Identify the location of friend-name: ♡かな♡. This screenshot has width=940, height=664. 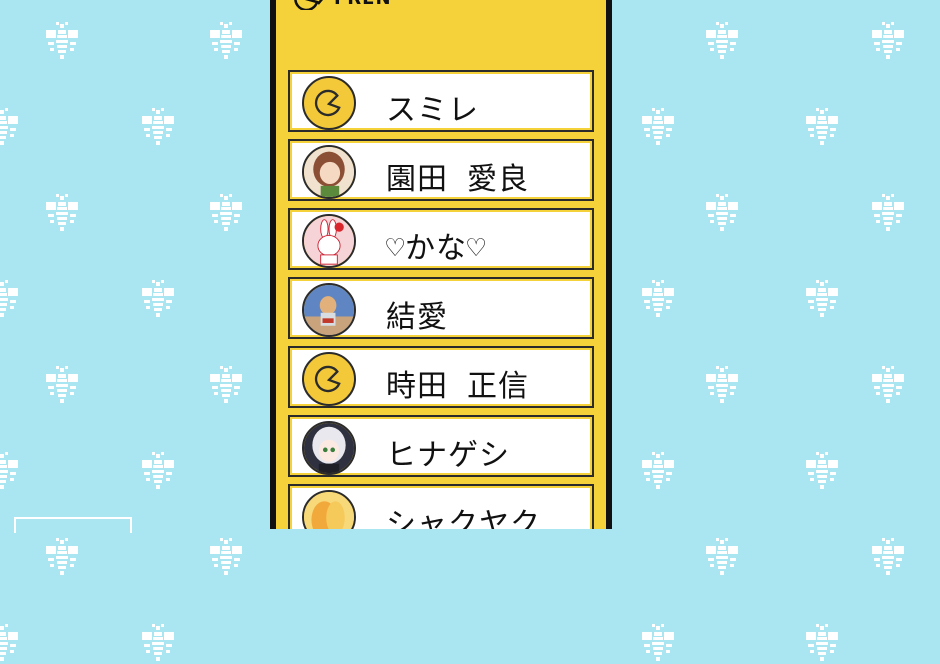
(436, 248).